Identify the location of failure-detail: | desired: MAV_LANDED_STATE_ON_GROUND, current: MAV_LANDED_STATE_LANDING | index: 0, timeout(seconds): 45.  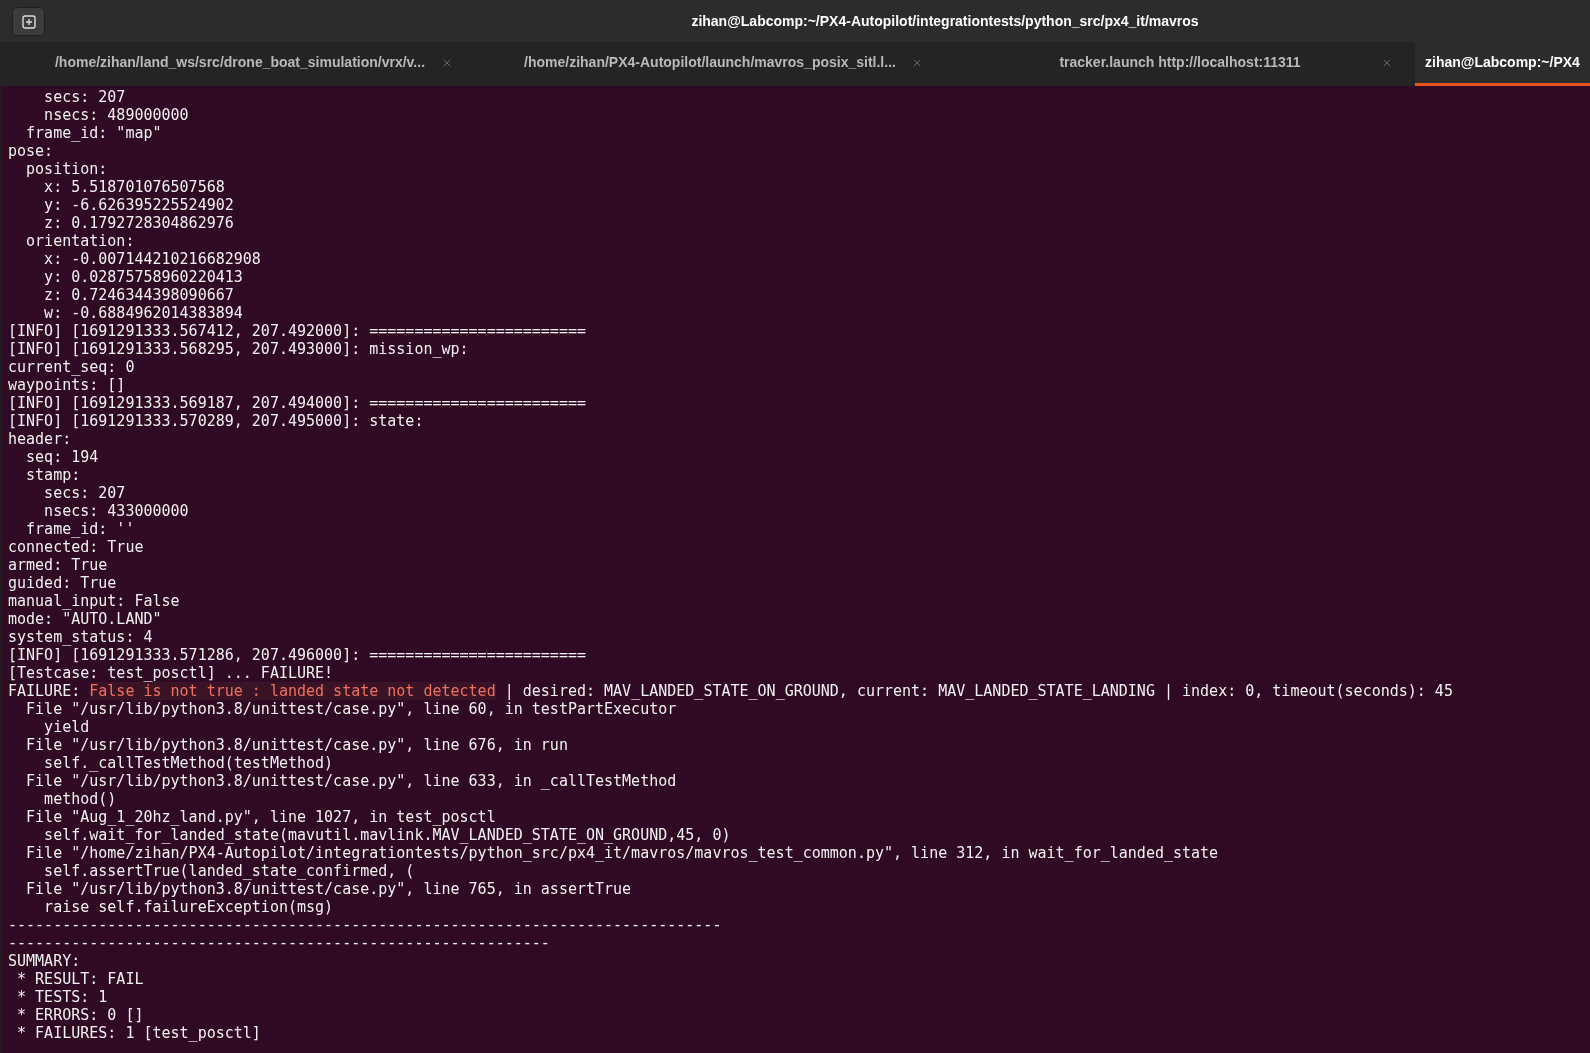
(978, 691).